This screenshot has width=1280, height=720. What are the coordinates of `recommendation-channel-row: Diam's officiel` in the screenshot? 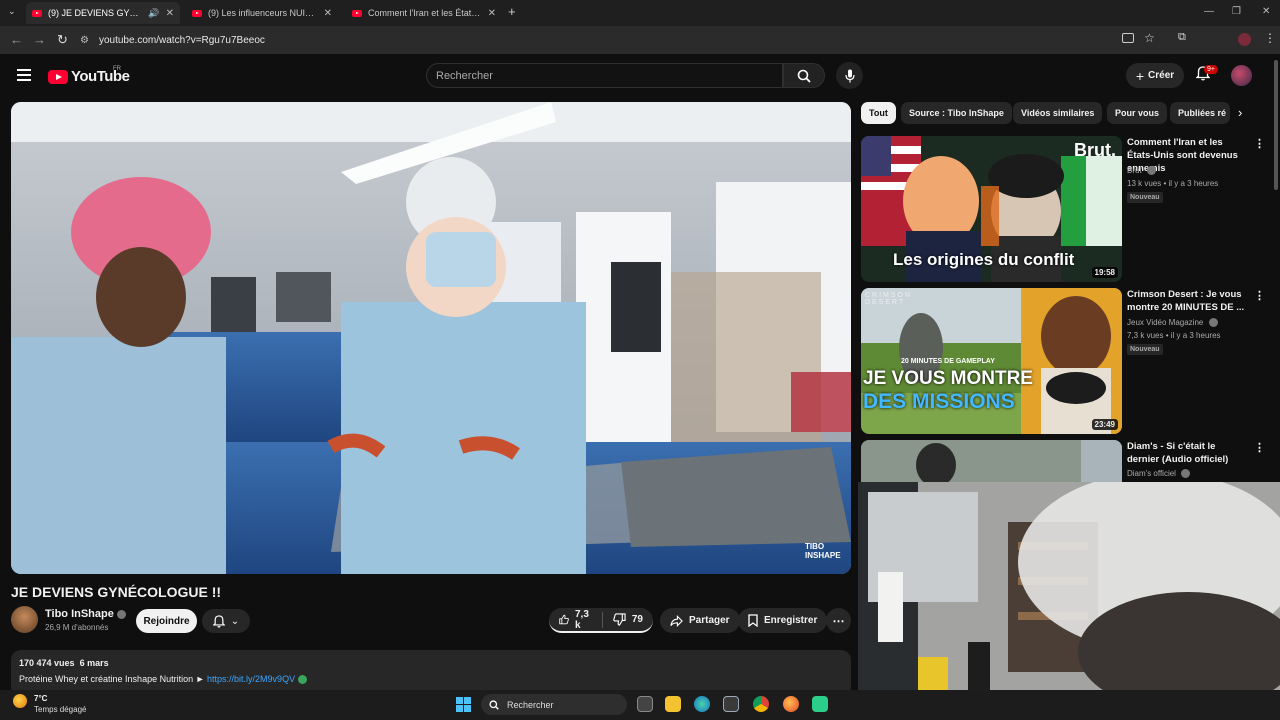 It's located at (1159, 474).